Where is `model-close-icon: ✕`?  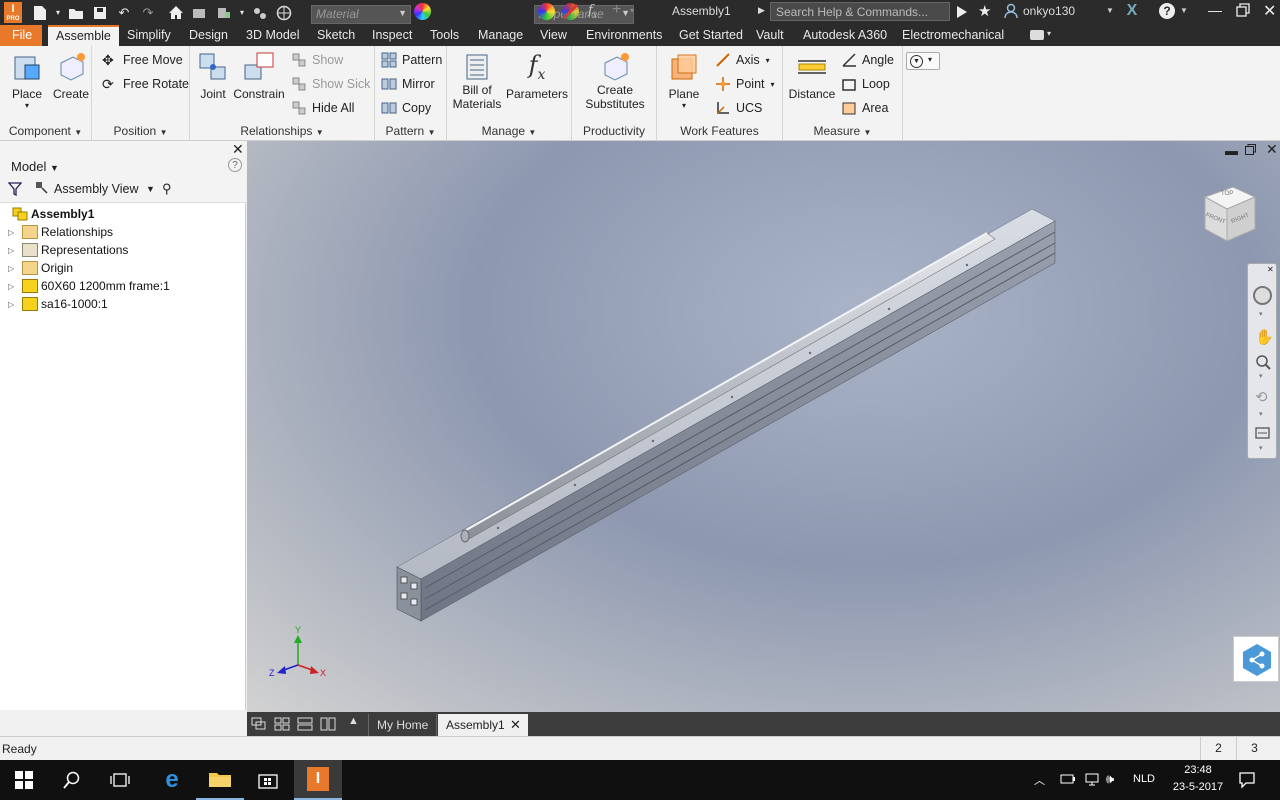
model-close-icon: ✕ is located at coordinates (238, 149).